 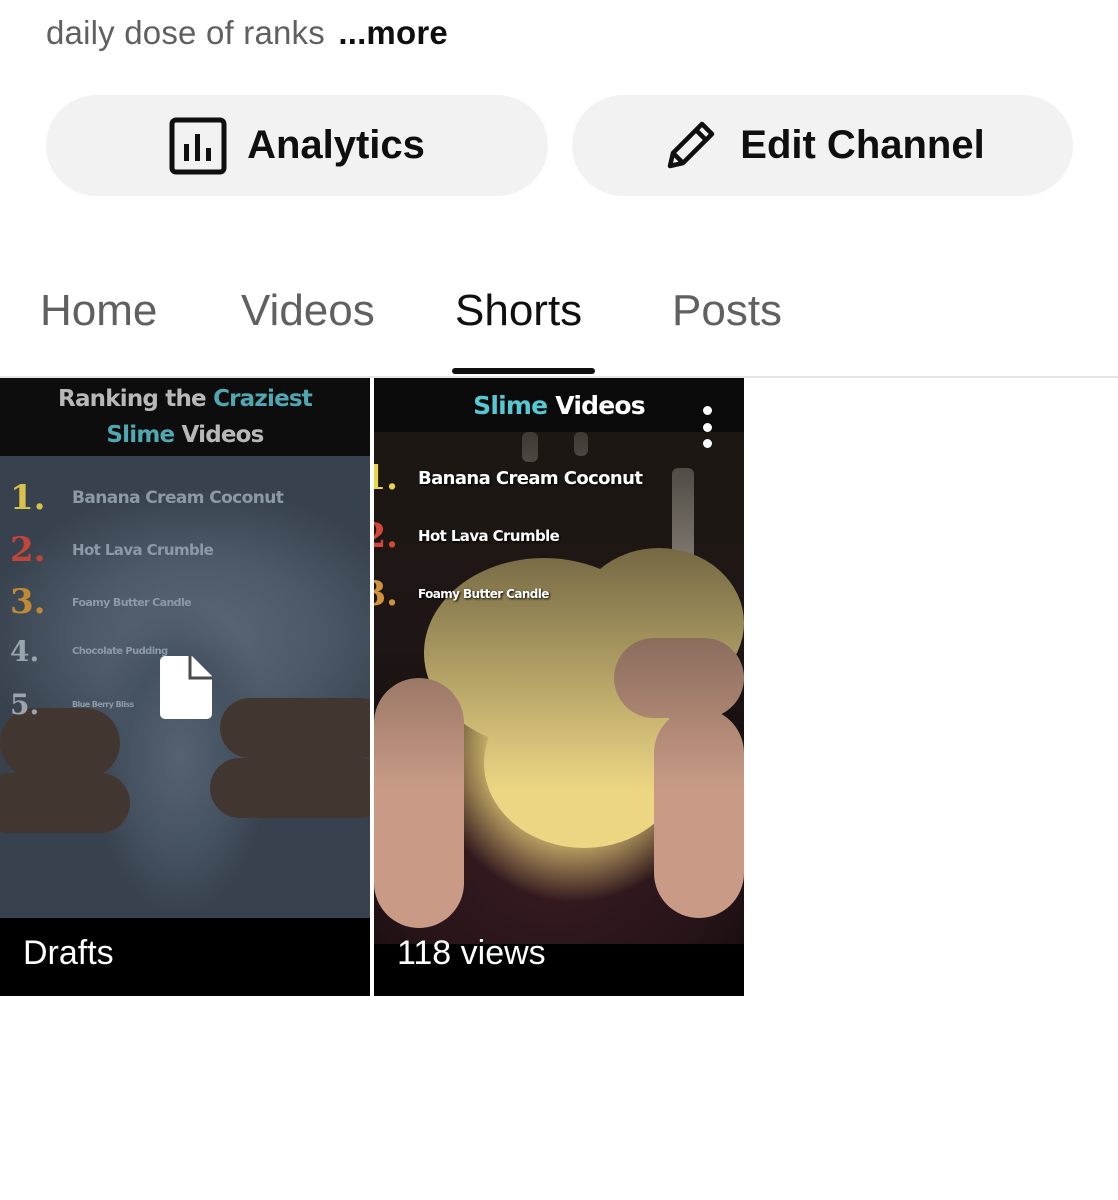 What do you see at coordinates (132, 399) in the screenshot?
I see `title-text: Ranking the` at bounding box center [132, 399].